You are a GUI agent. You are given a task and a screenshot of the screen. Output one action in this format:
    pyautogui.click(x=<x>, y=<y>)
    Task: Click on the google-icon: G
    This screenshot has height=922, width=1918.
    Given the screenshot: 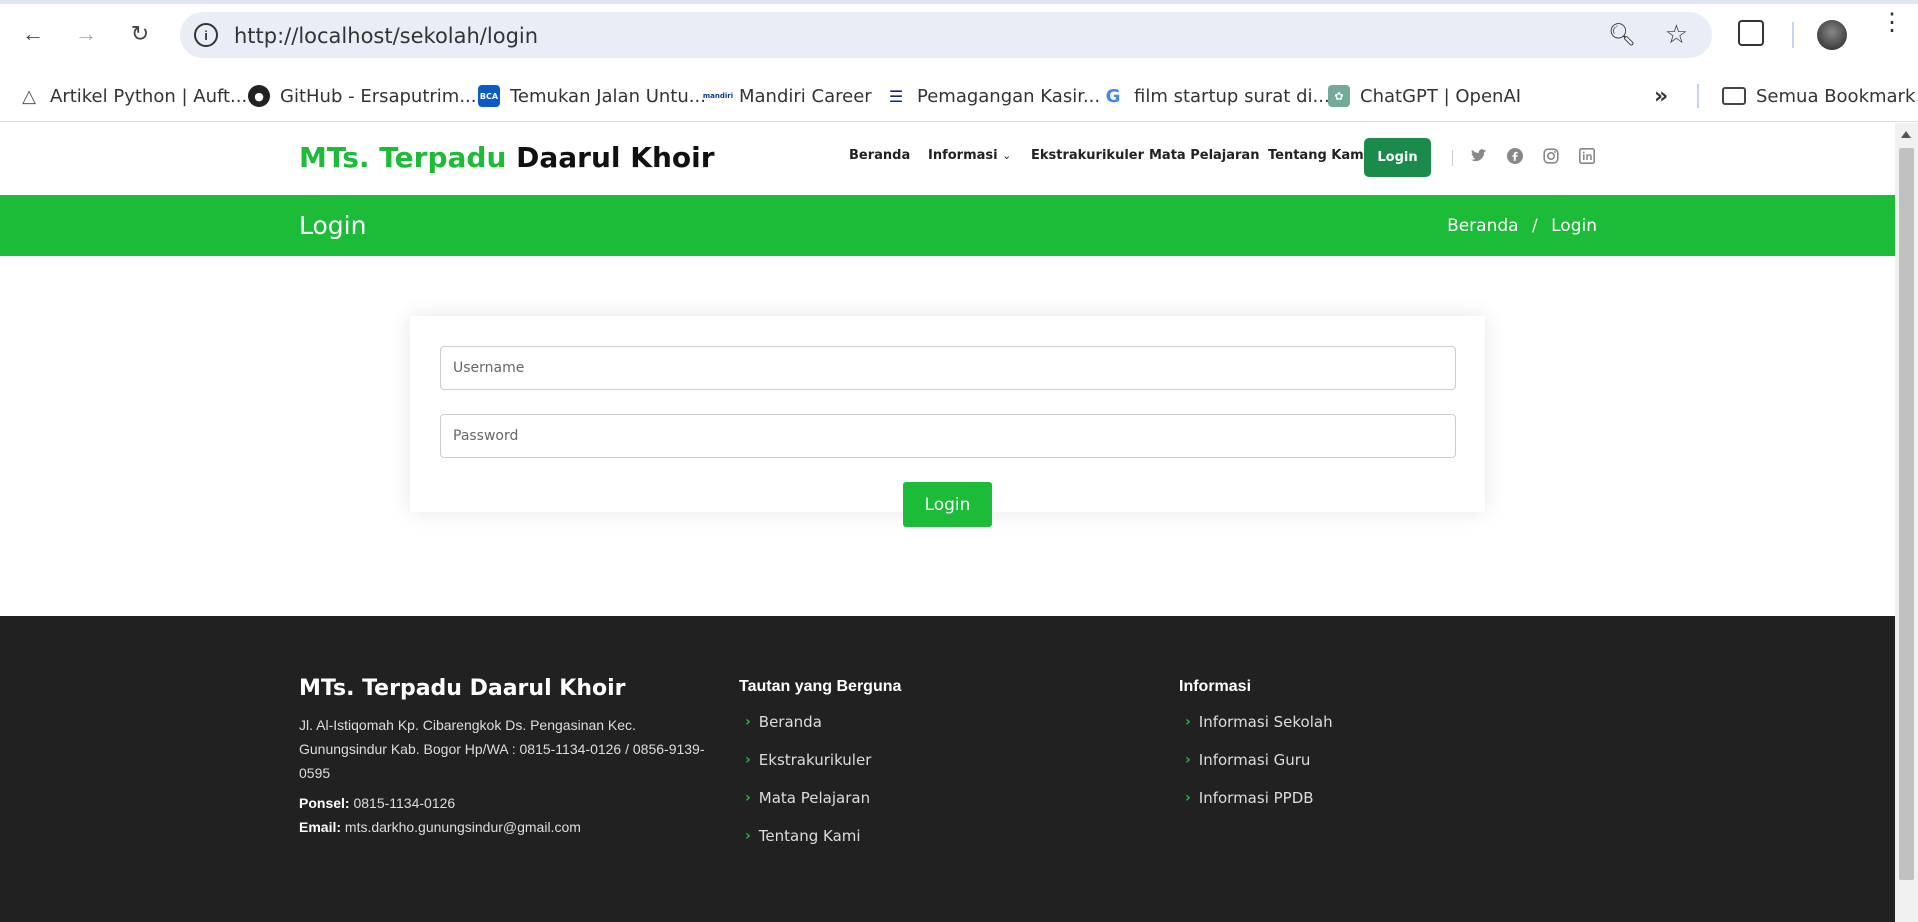 What is the action you would take?
    pyautogui.click(x=1113, y=96)
    